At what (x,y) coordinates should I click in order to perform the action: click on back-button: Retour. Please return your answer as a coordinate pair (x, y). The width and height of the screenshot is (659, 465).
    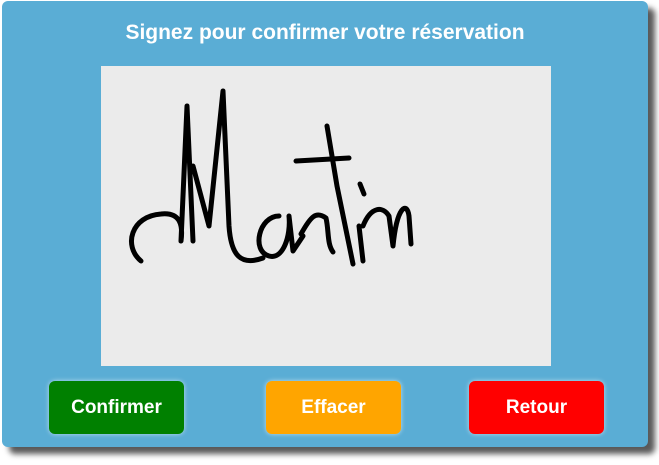
    Looking at the image, I should click on (536, 407).